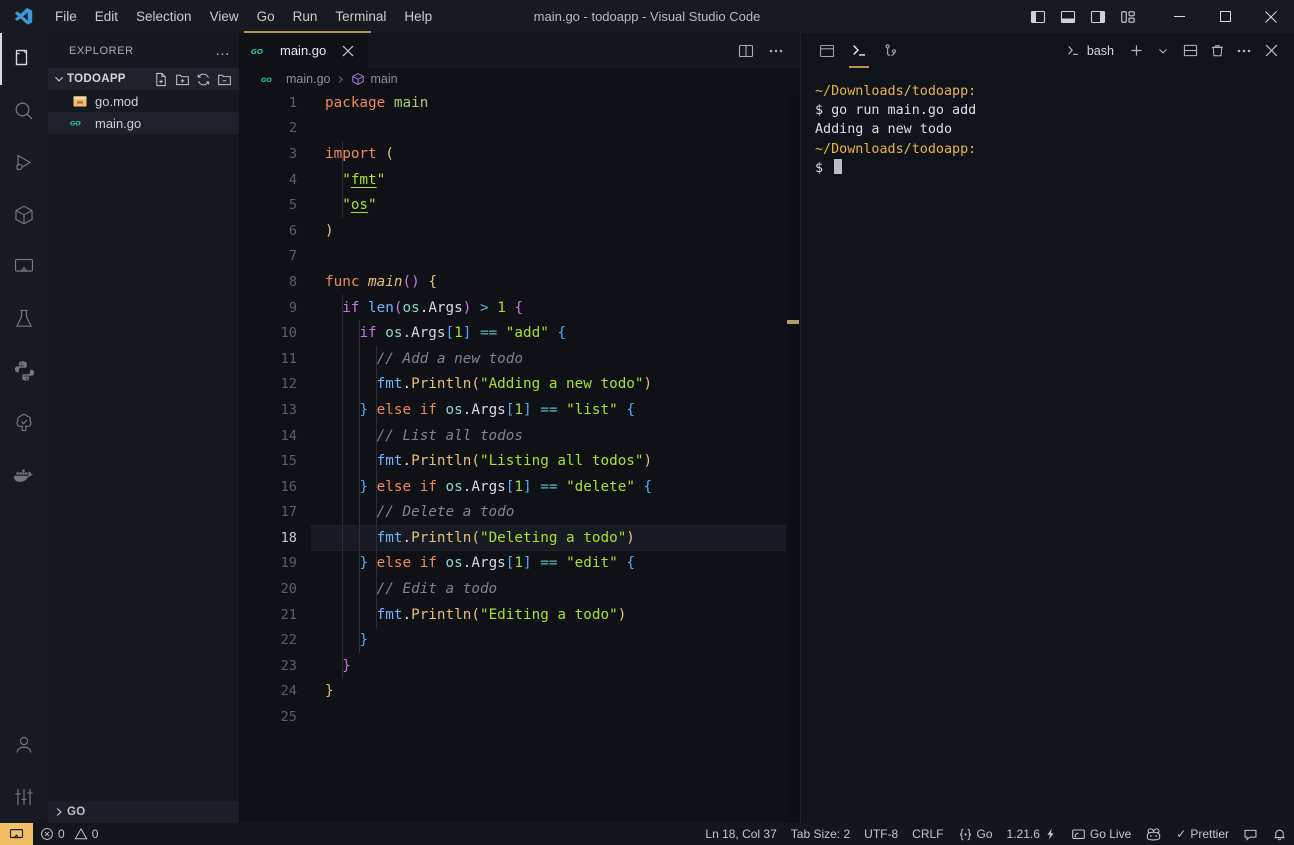  Describe the element at coordinates (1217, 51) in the screenshot. I see `kill-terminal-icon` at that location.